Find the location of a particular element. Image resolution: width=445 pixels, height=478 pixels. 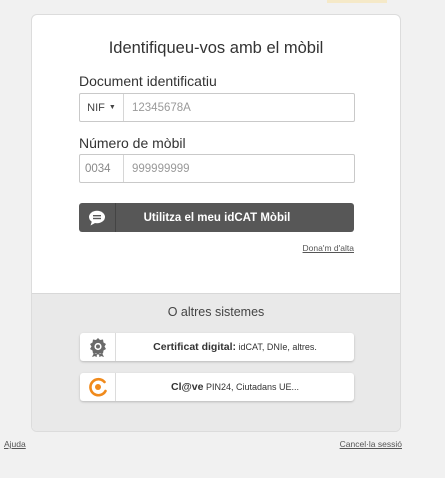

cancel-session-link: Cancel·la sessió is located at coordinates (371, 444).